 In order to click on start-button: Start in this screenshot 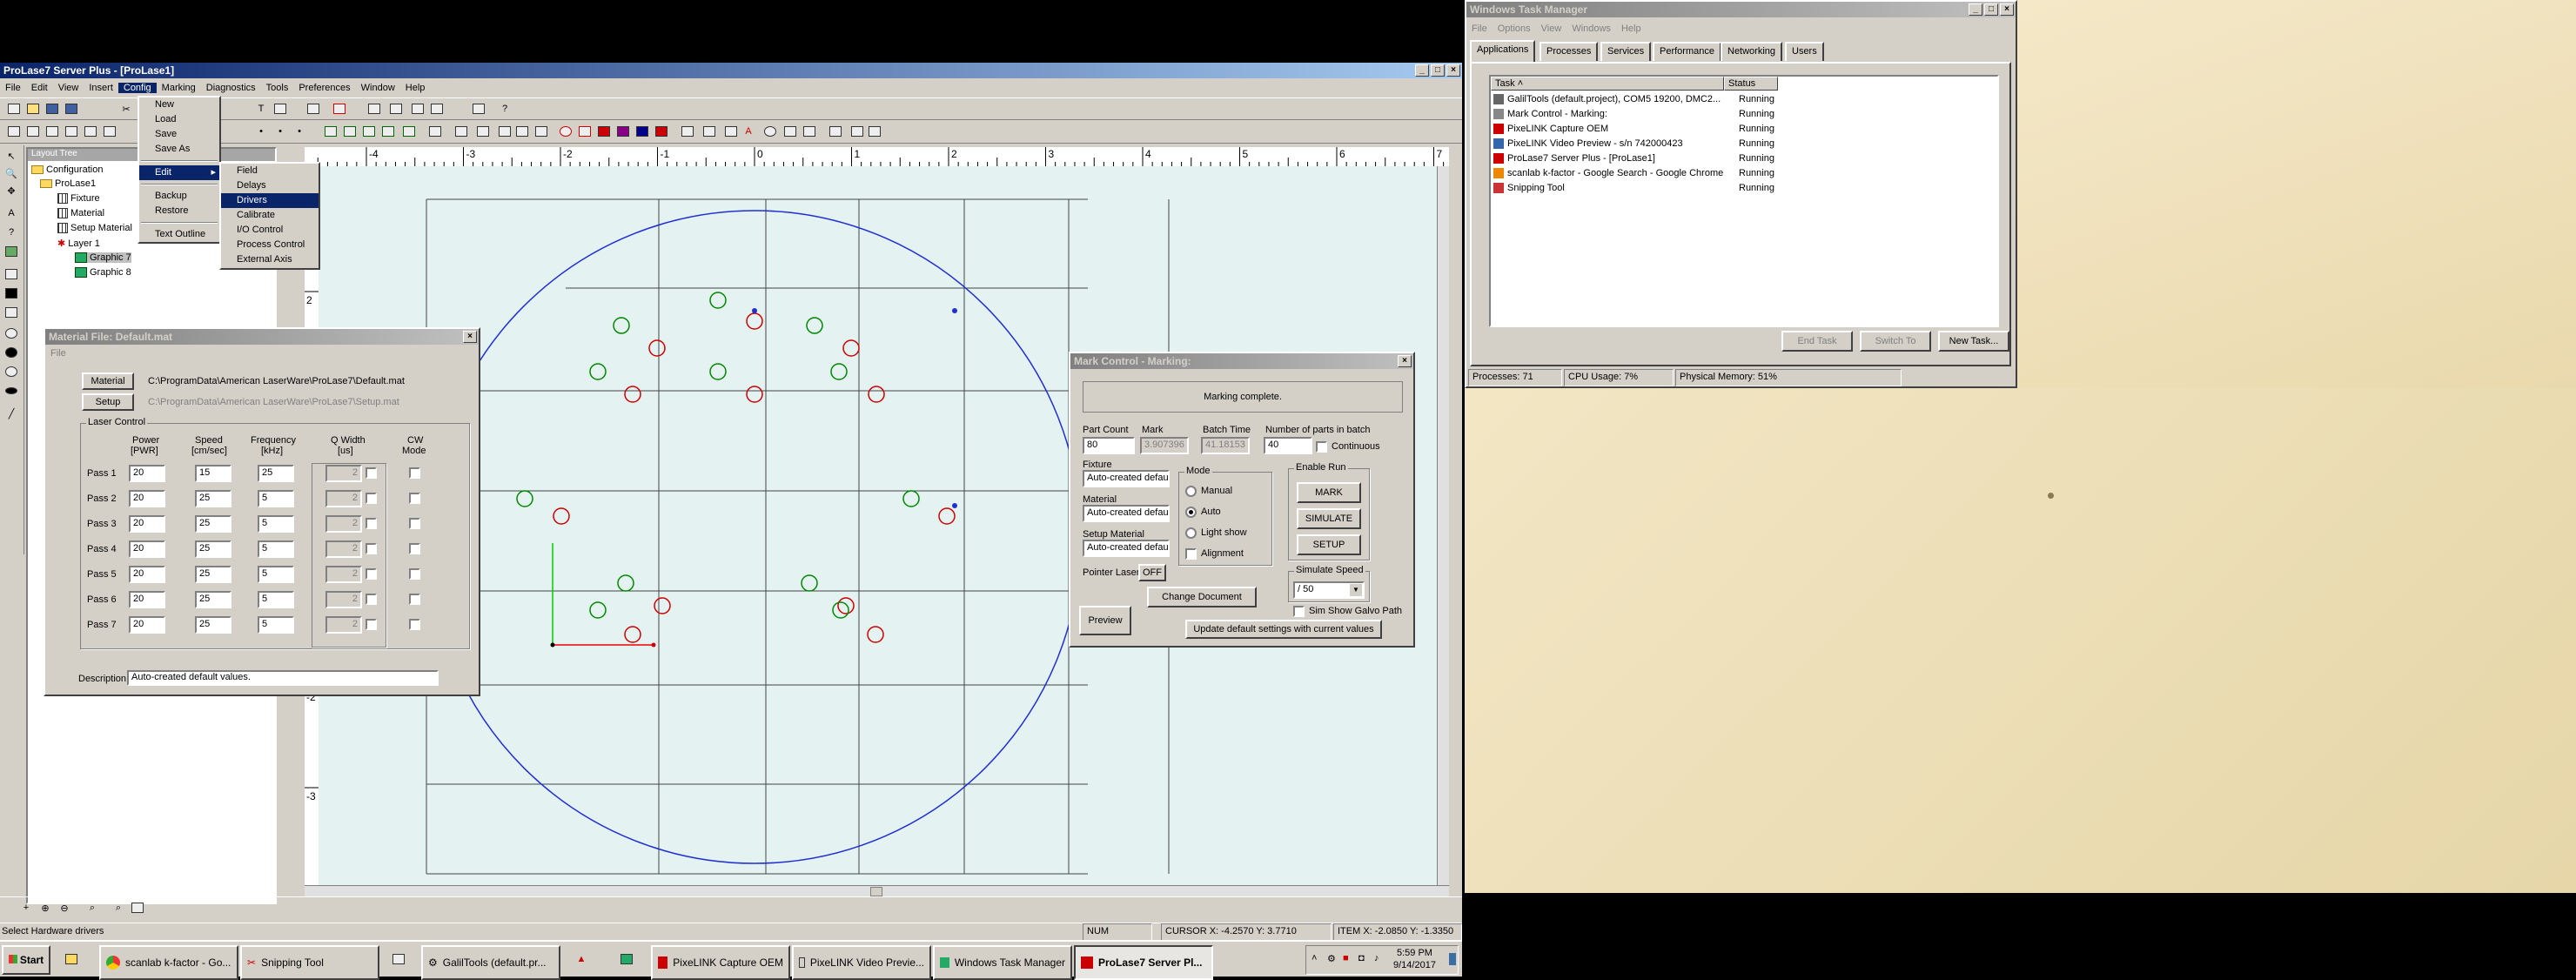, I will do `click(26, 960)`.